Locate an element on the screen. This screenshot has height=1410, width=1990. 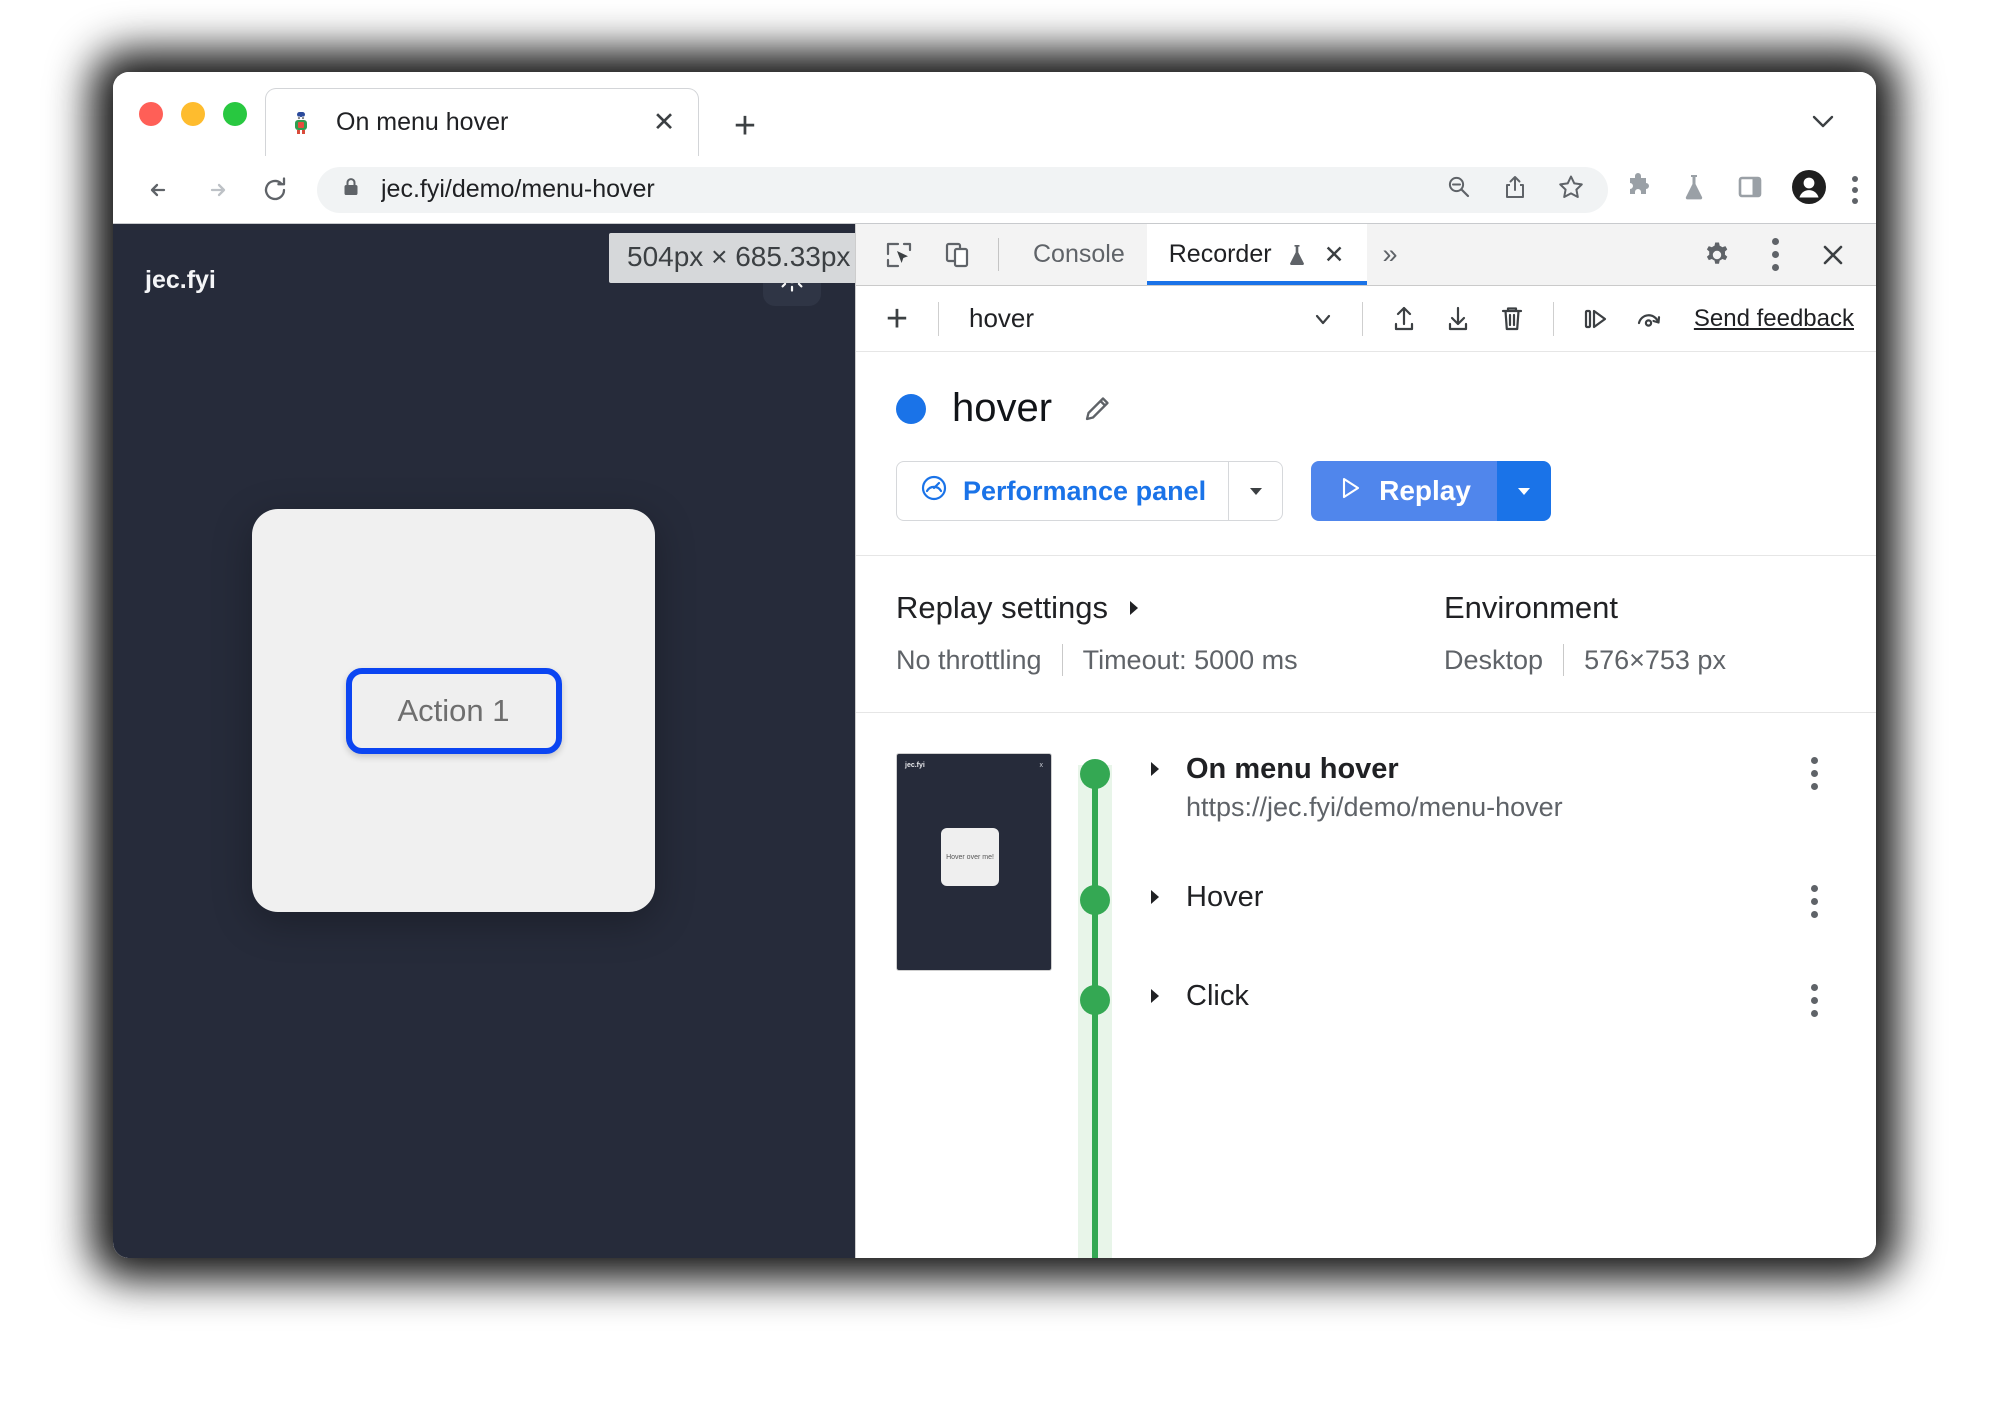
step-row: Hover is located at coordinates (1487, 899).